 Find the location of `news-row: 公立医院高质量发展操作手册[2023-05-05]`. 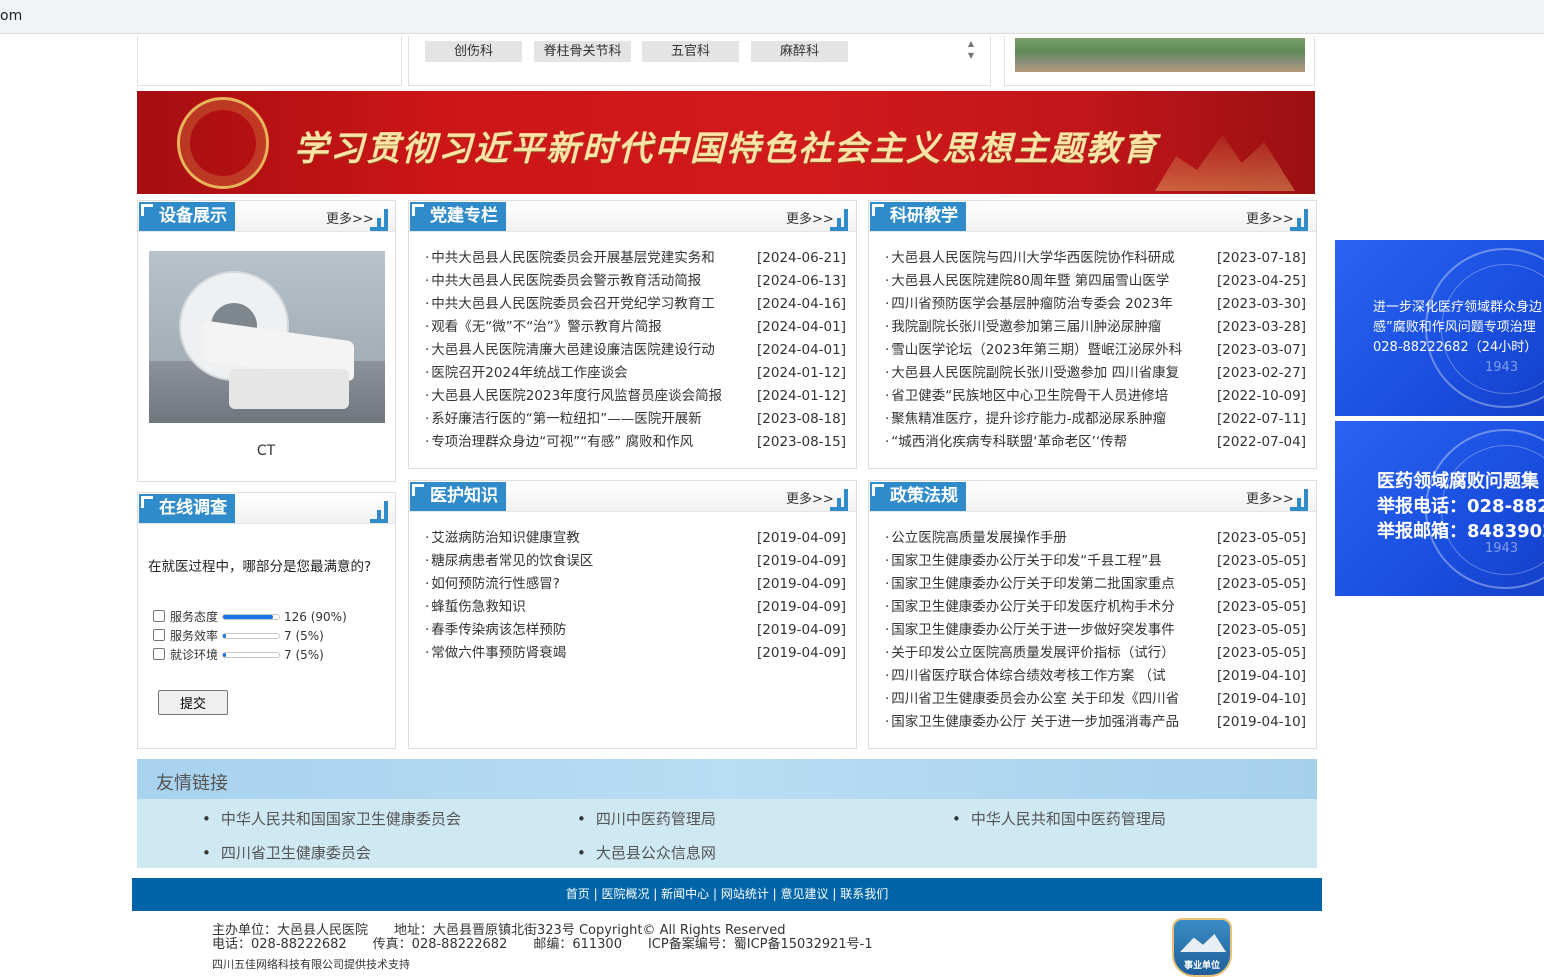

news-row: 公立医院高质量发展操作手册[2023-05-05] is located at coordinates (1095, 538).